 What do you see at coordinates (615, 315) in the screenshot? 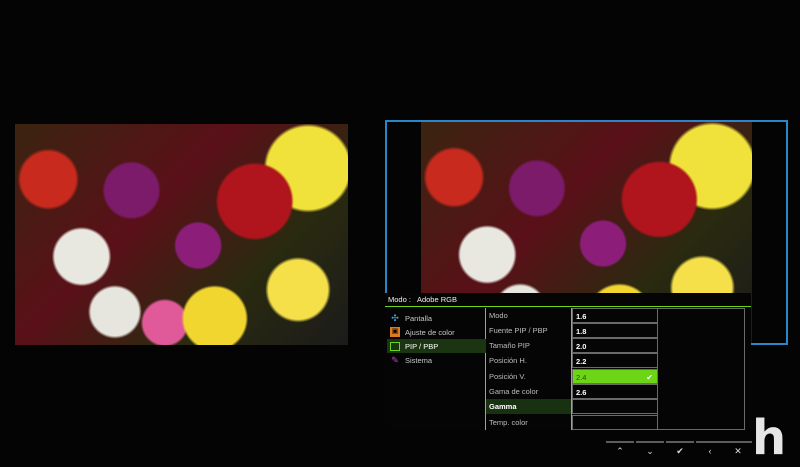
I see `value-option: 1.6` at bounding box center [615, 315].